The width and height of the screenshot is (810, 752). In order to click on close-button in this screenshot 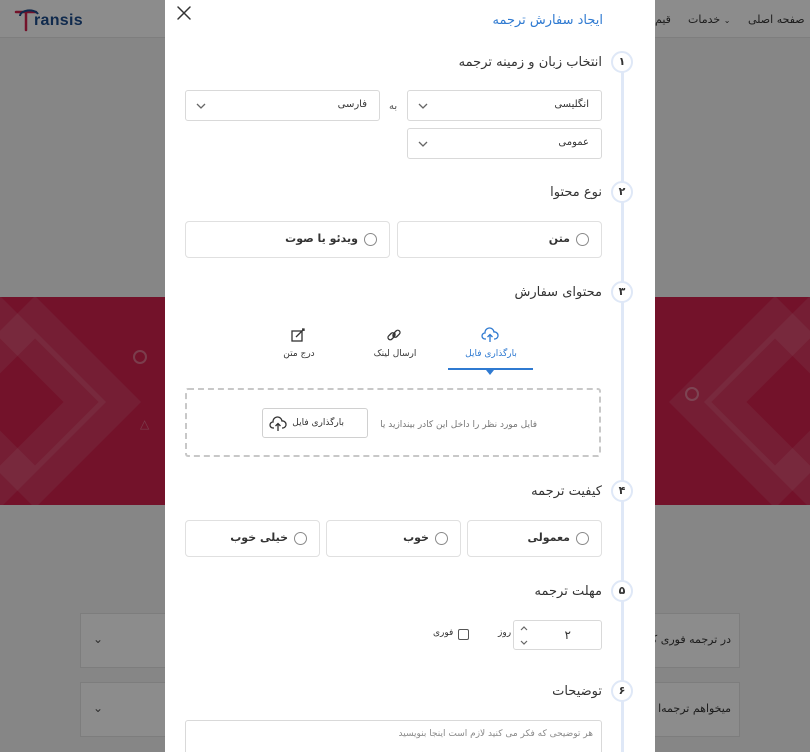, I will do `click(184, 13)`.